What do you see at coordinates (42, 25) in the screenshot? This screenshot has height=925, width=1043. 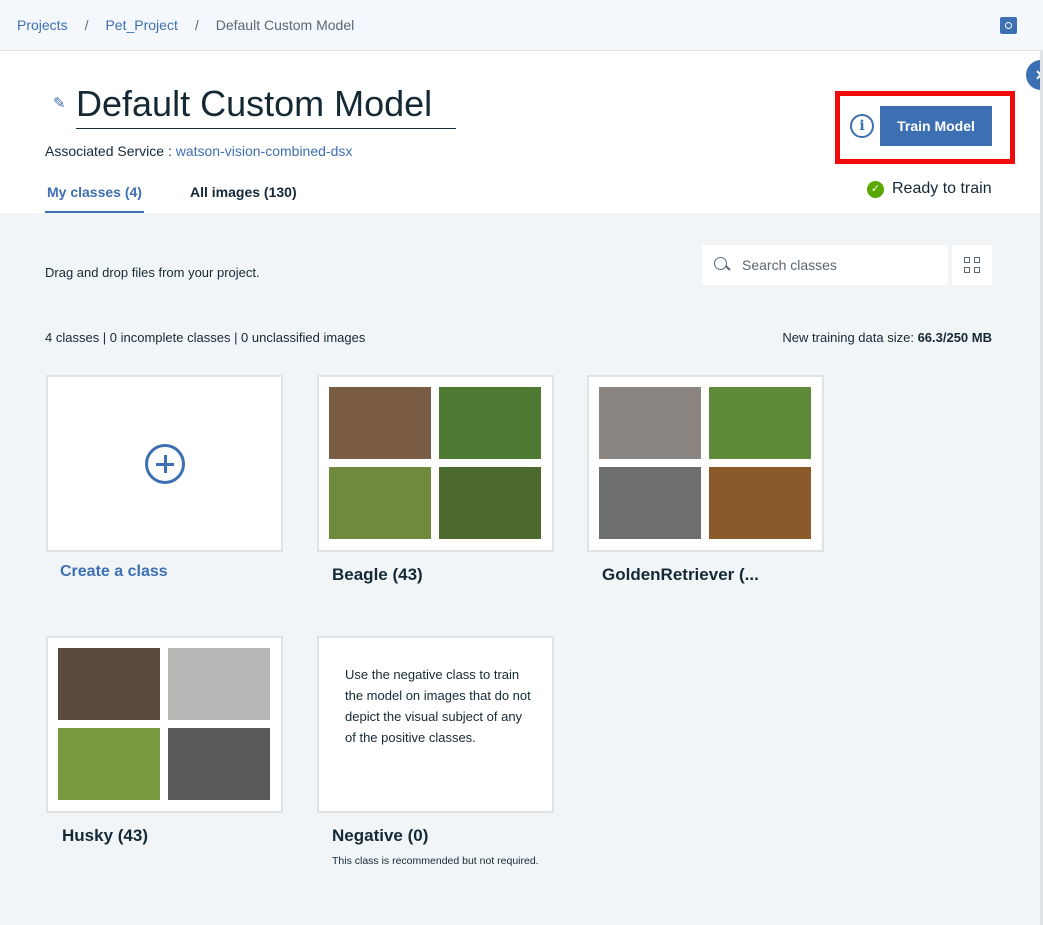 I see `breadcrumb-projects-link: Projects` at bounding box center [42, 25].